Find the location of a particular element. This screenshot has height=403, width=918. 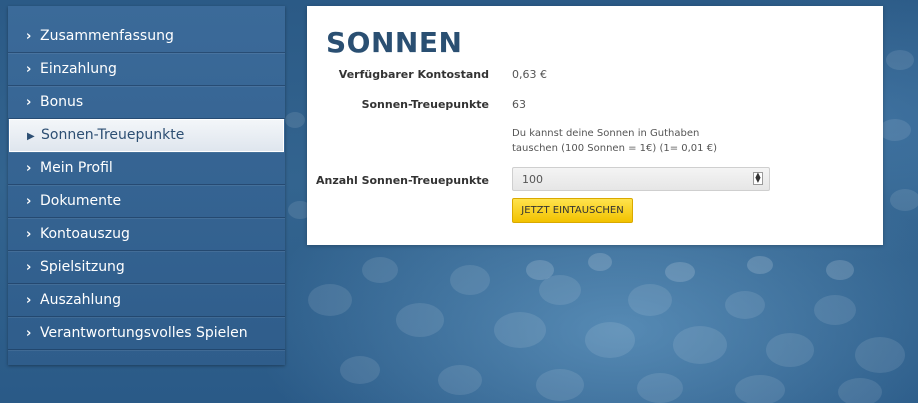

sidebar-item-label: Zusammenfassung is located at coordinates (107, 36).